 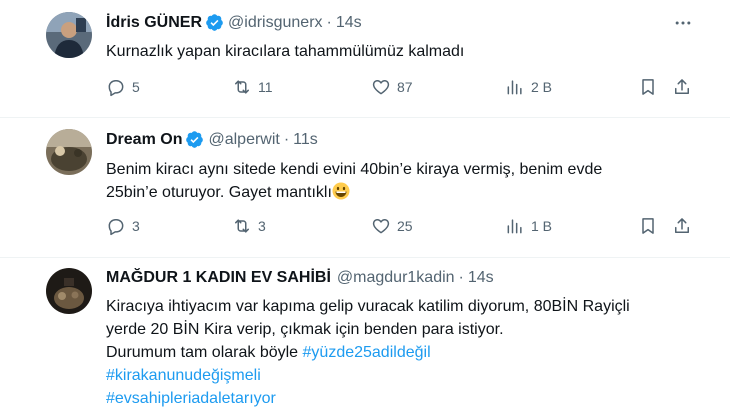 What do you see at coordinates (154, 23) in the screenshot?
I see `display-name: İdris GÜNER` at bounding box center [154, 23].